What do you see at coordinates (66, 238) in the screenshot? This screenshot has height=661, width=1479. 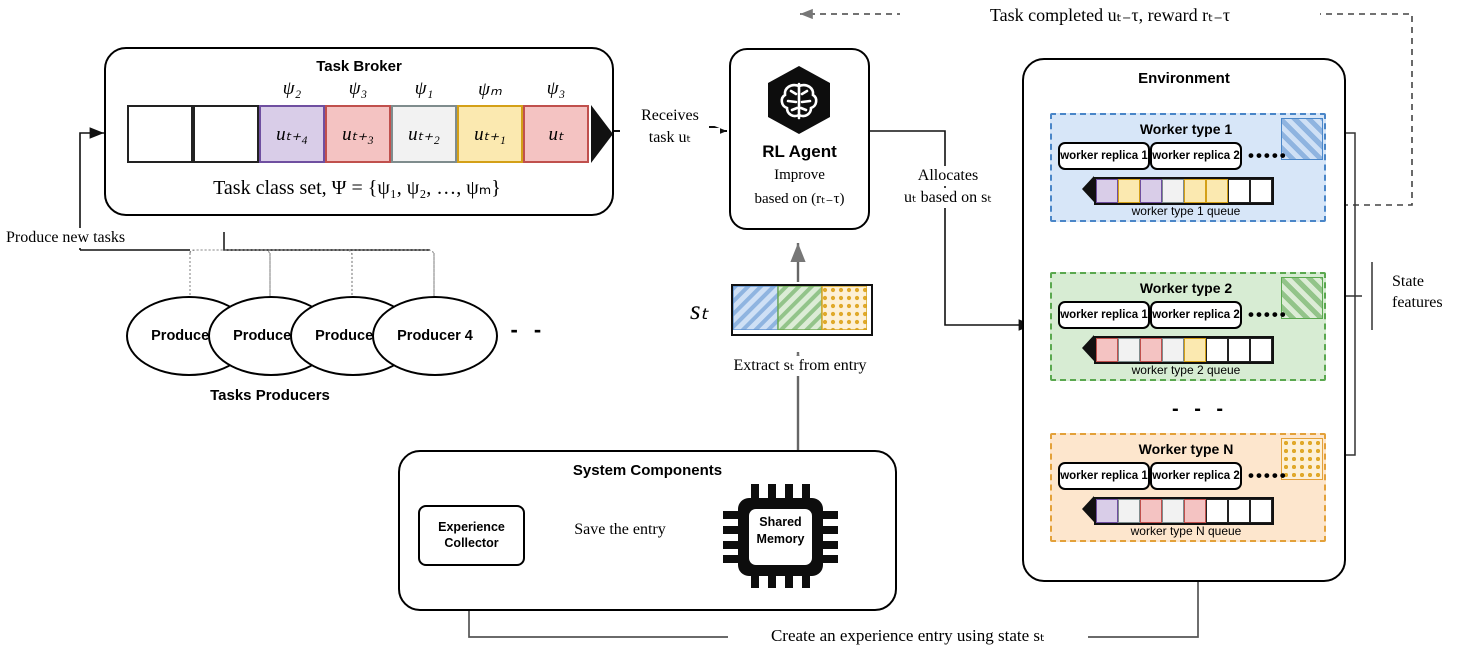 I see `produce-new-tasks-label: Produce new tasks` at bounding box center [66, 238].